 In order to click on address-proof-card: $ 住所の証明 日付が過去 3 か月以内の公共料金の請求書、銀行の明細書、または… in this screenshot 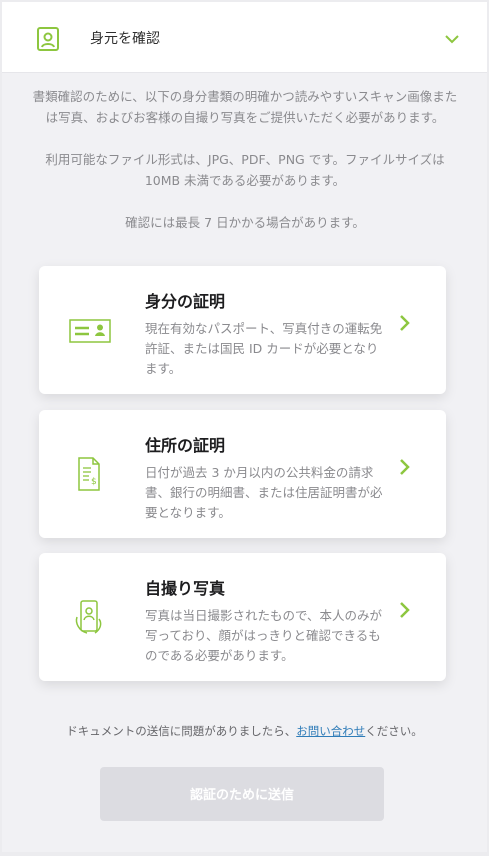, I will do `click(242, 474)`.